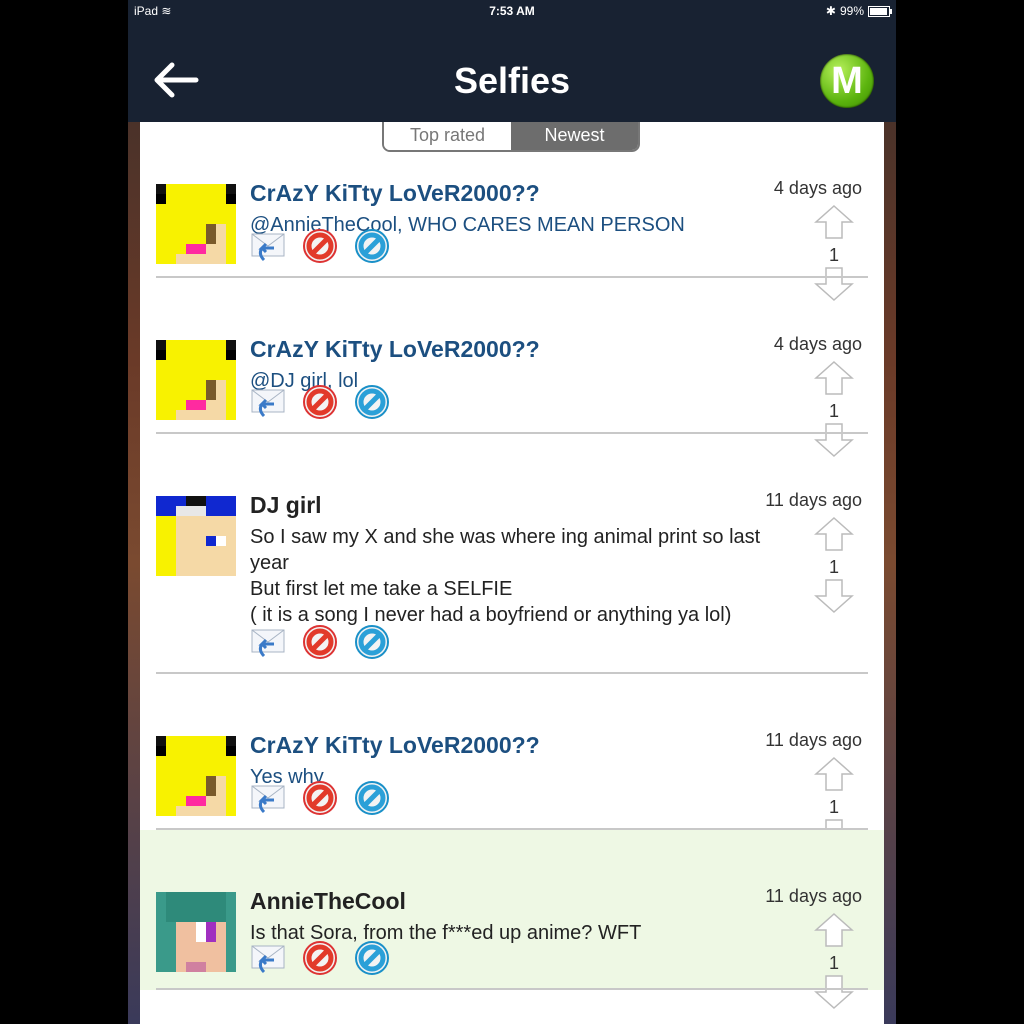 The width and height of the screenshot is (1024, 1024). I want to click on nav-bar: Selfies, so click(512, 72).